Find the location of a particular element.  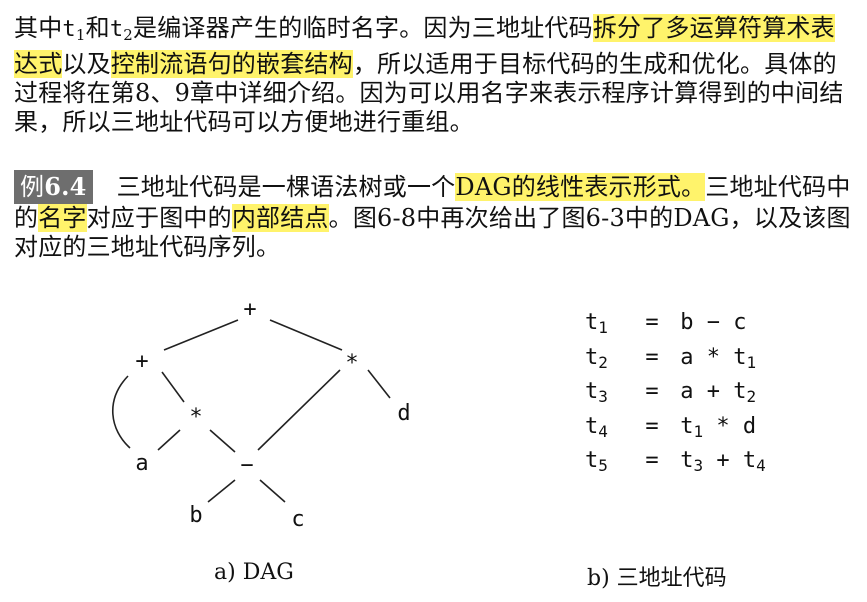

highlight: 控制流语句的嵌套结构 is located at coordinates (231, 64).